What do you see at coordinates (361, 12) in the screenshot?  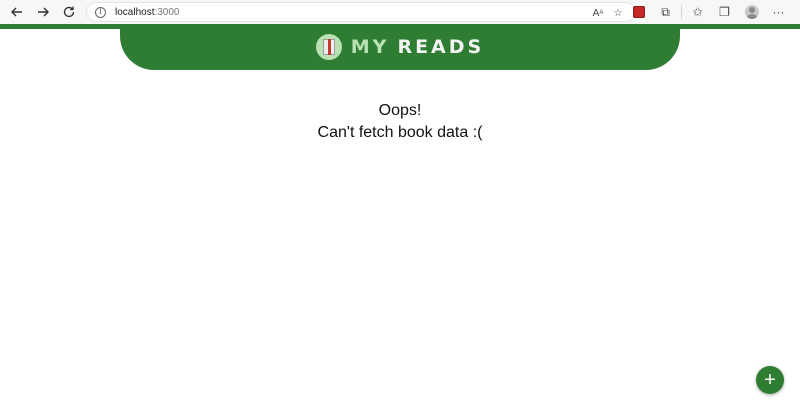 I see `address-bar: i localhost:3000 AA ☆` at bounding box center [361, 12].